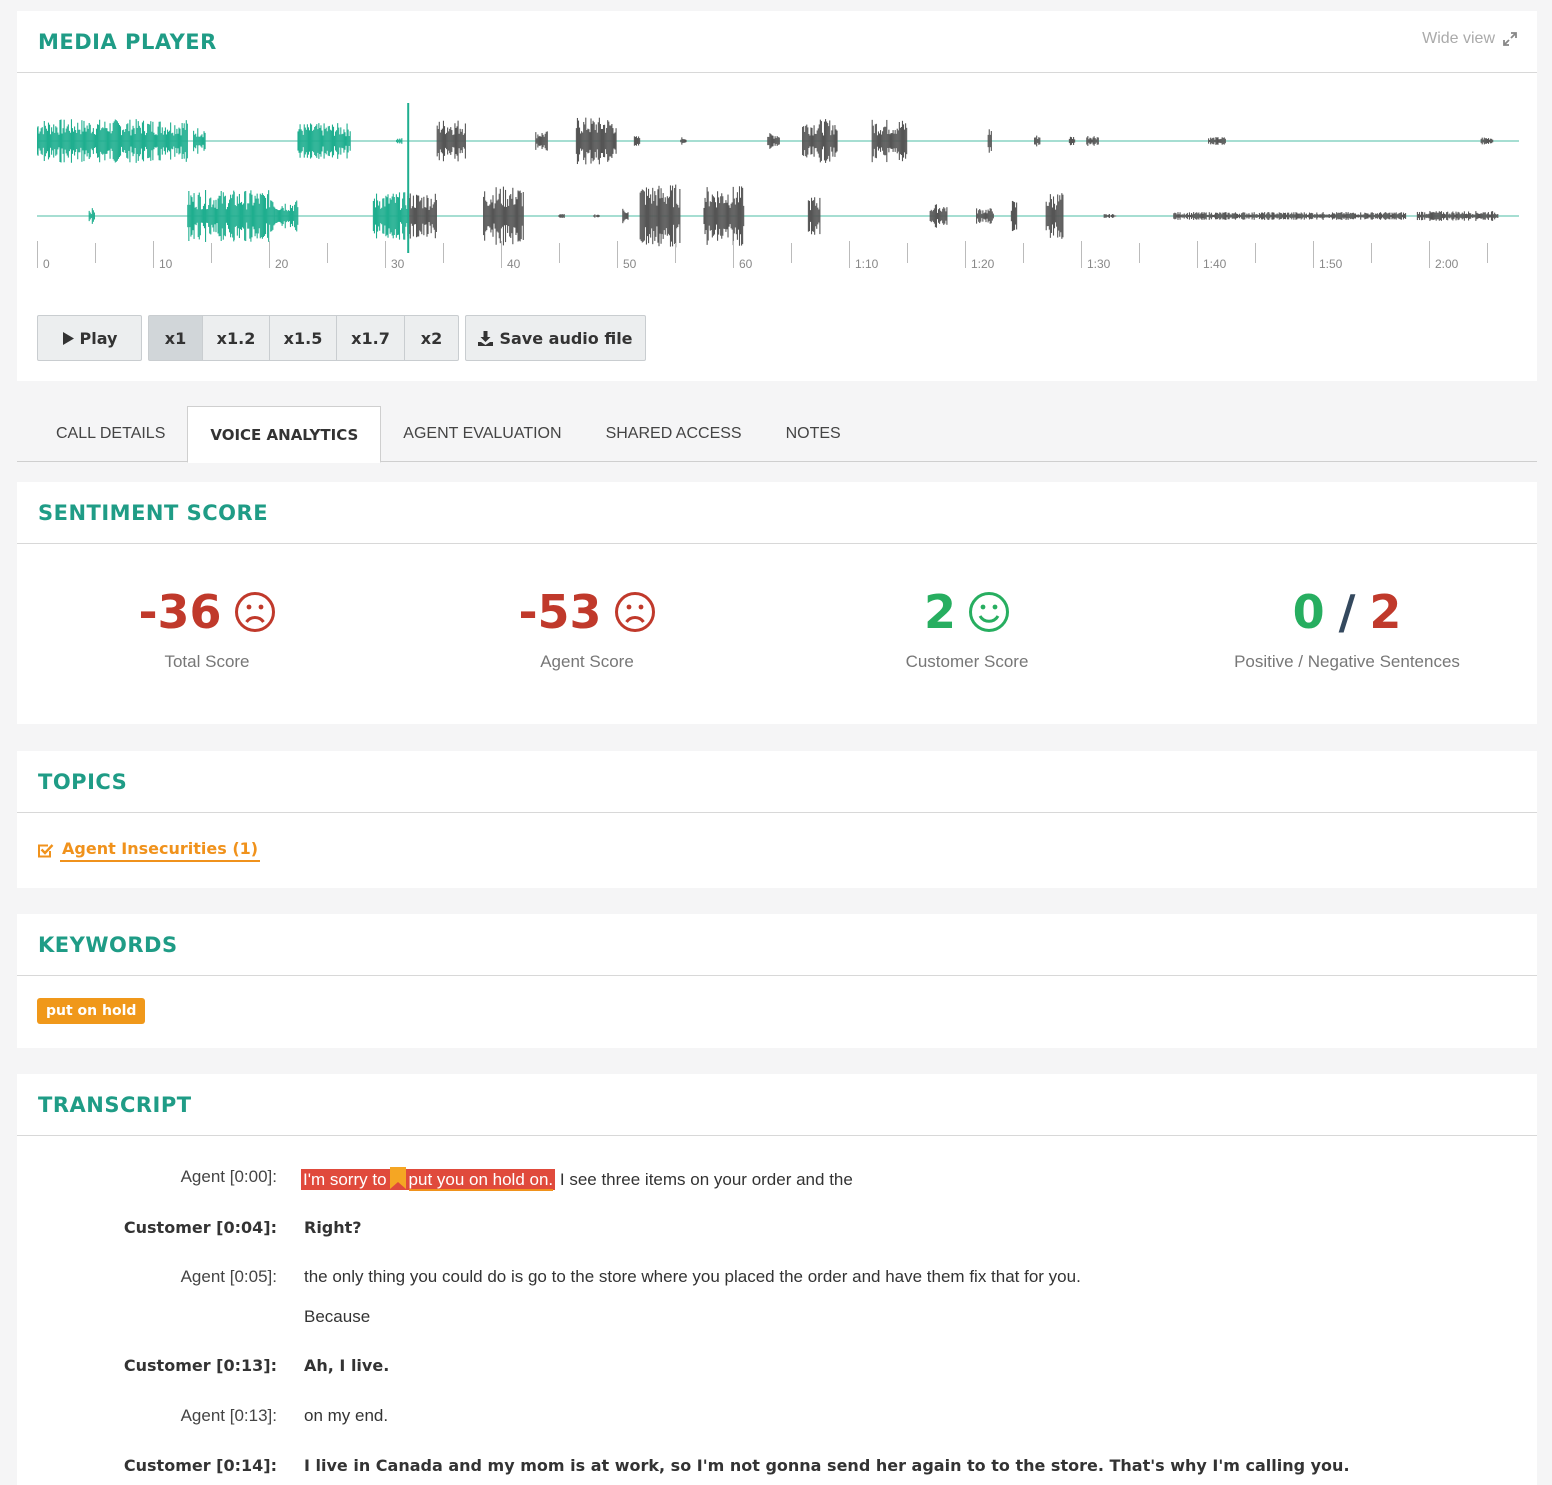  What do you see at coordinates (102, 434) in the screenshot?
I see `tab-call-details: CALL DETAILS` at bounding box center [102, 434].